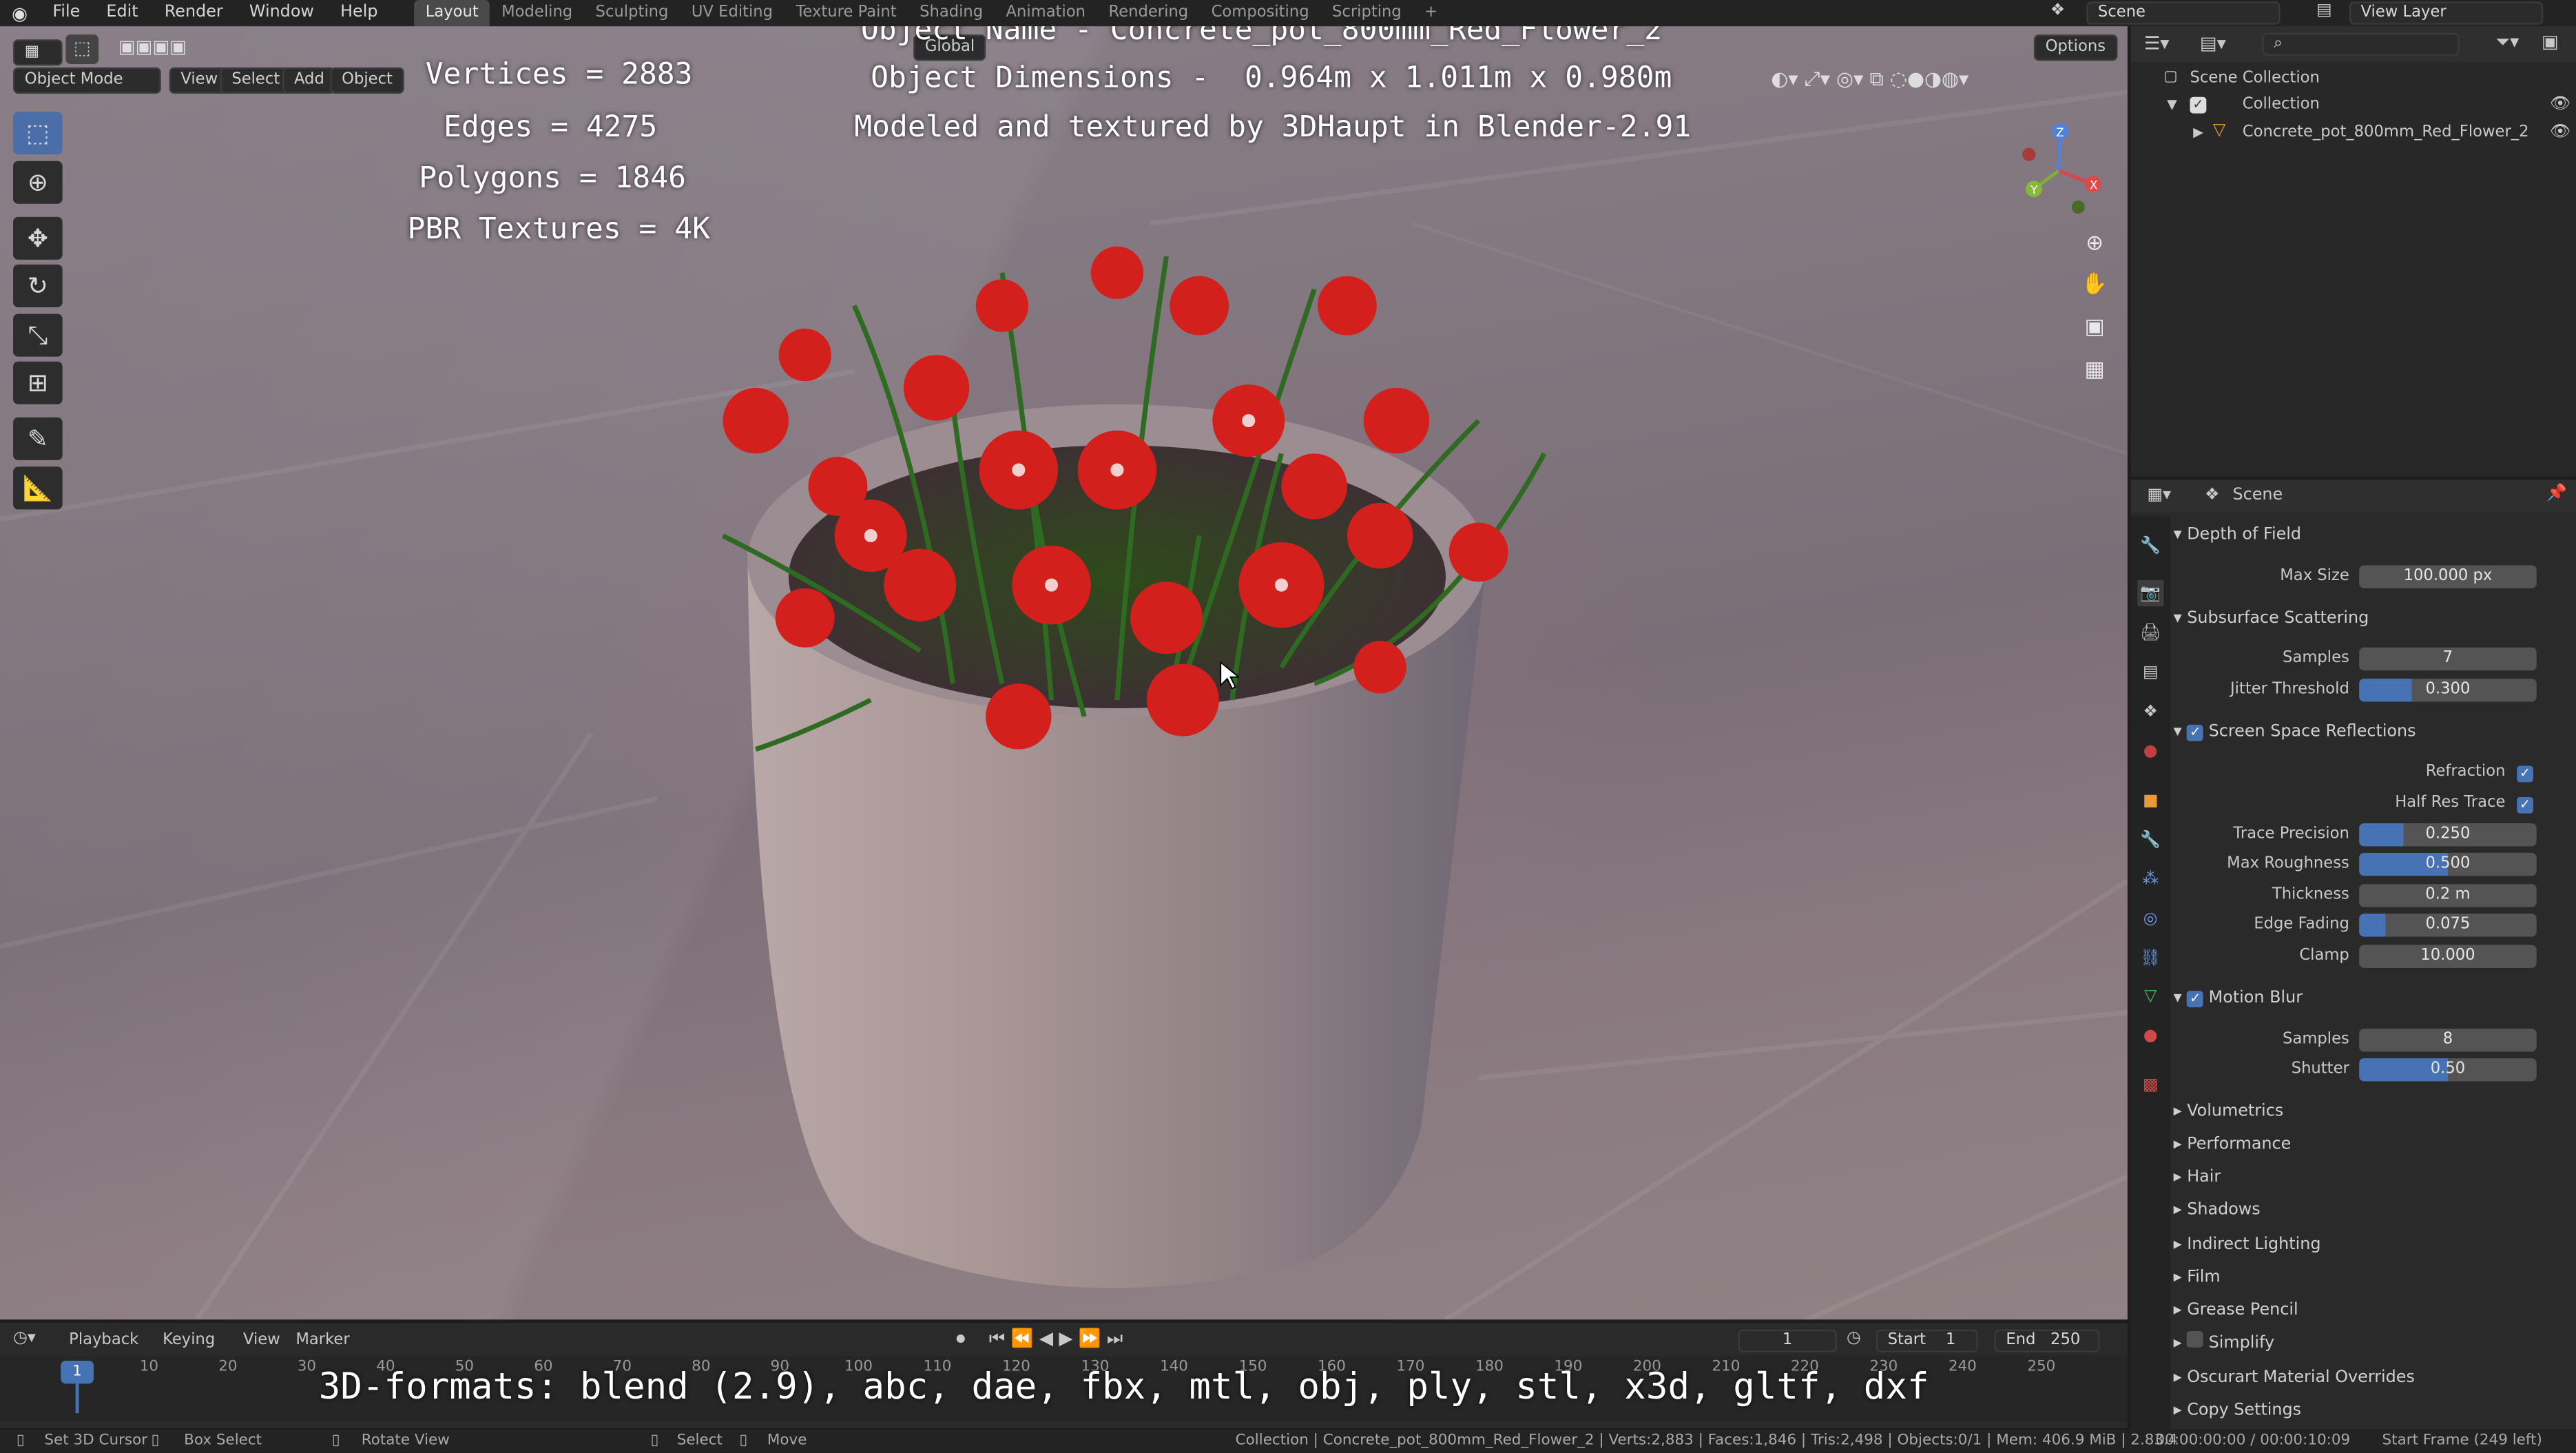  Describe the element at coordinates (255, 80) in the screenshot. I see `select-menu: Select` at that location.